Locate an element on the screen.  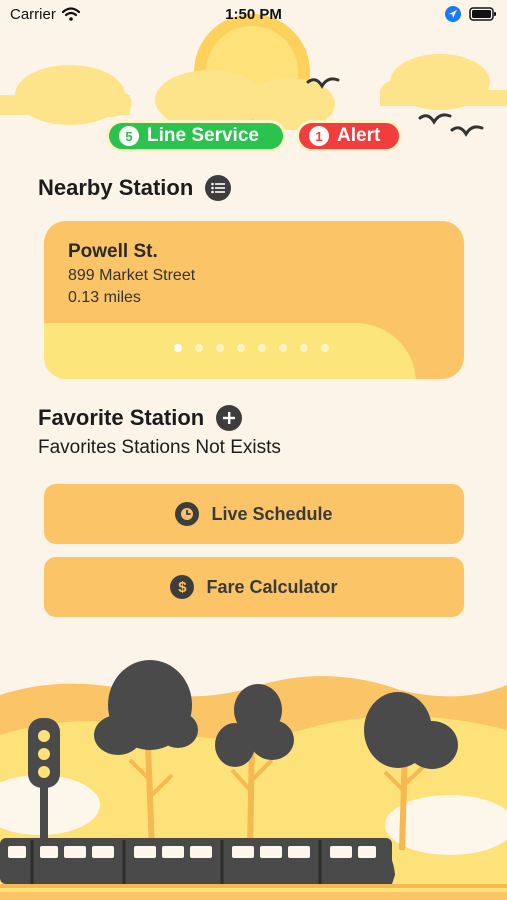
live-schedule-label: Live Schedule is located at coordinates (272, 513).